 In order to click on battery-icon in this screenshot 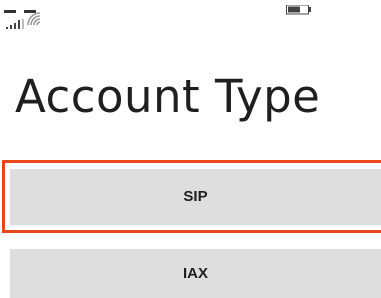, I will do `click(300, 7)`.